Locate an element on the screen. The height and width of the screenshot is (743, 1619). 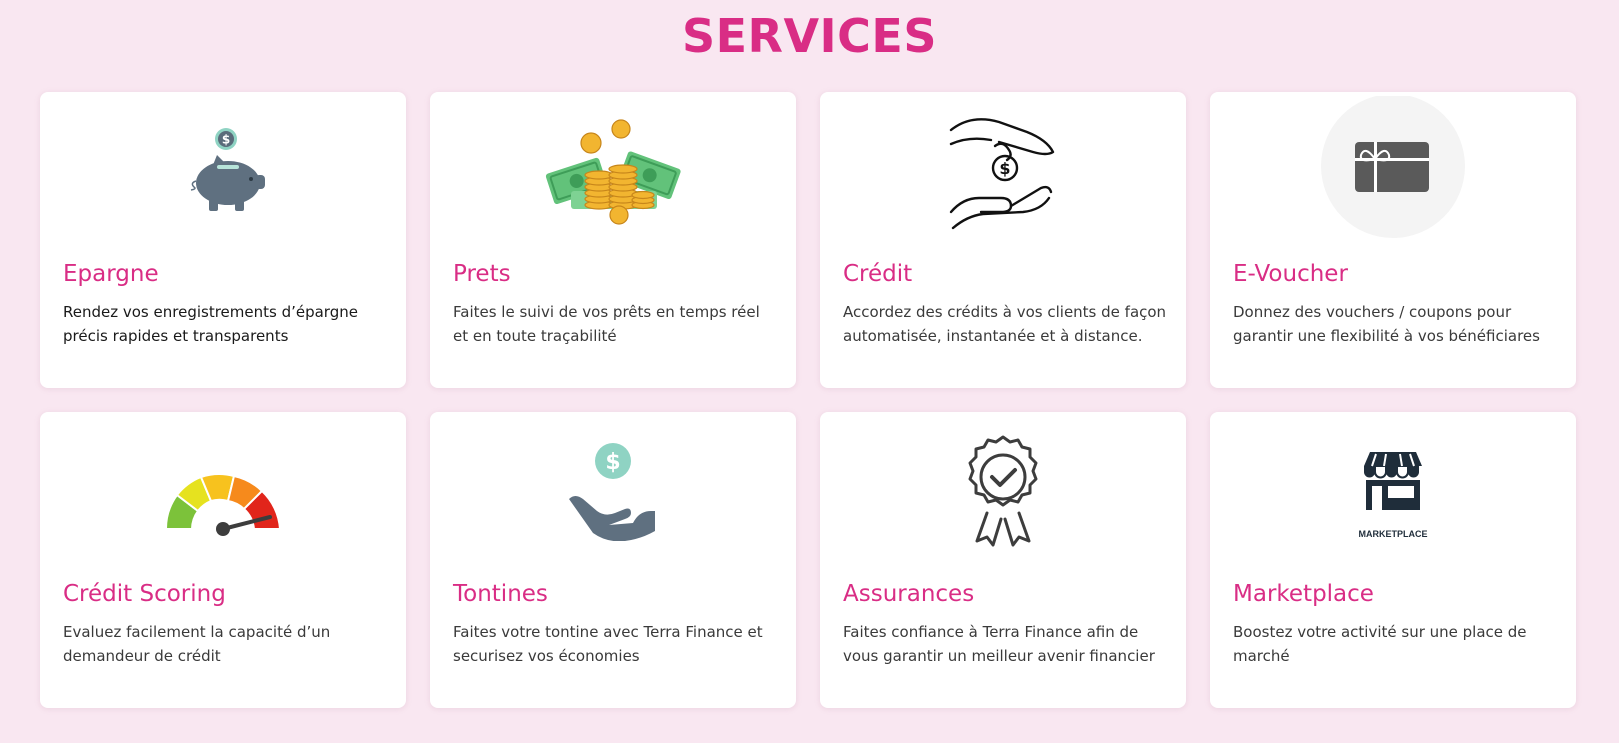
service-title: Crédit is located at coordinates (878, 274).